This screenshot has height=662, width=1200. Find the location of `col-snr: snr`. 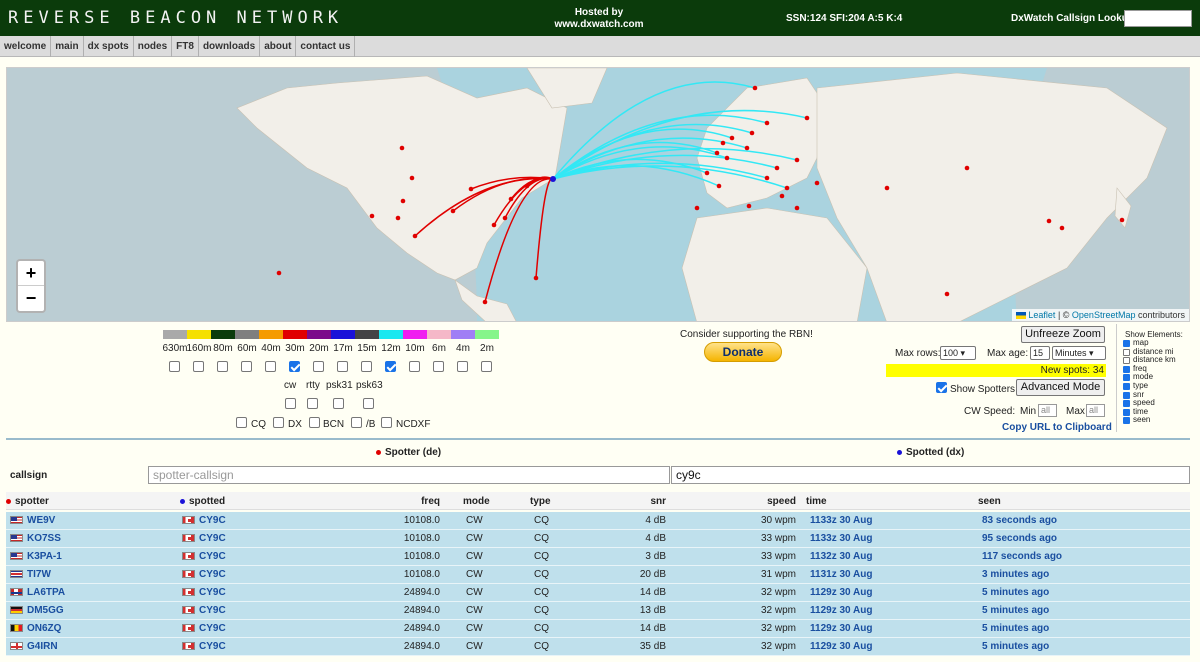

col-snr: snr is located at coordinates (646, 501).